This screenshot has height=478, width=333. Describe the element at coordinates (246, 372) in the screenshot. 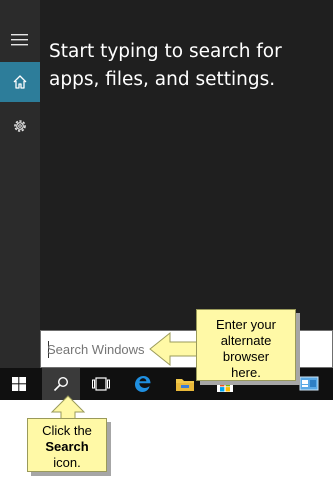

I see `browser-callout-line: here.` at that location.